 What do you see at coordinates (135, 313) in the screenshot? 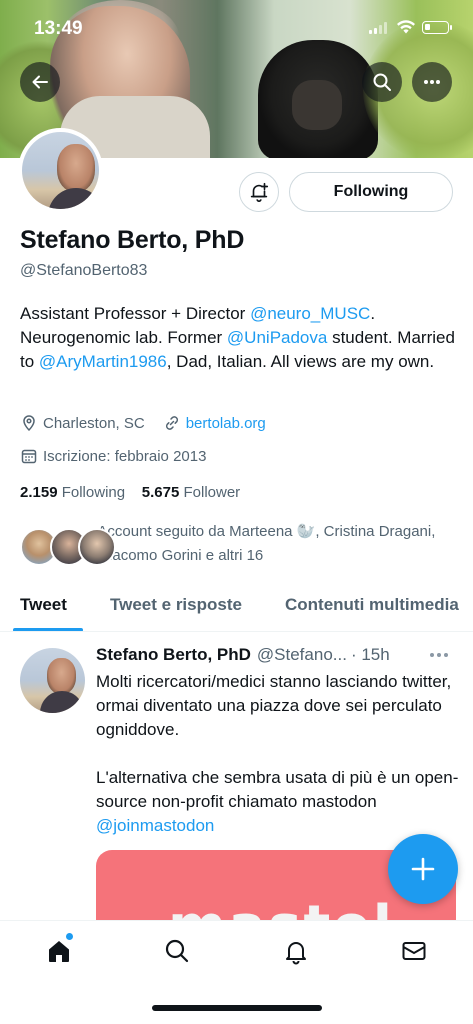
I see `bio-text: Assistant Professor + Director` at bounding box center [135, 313].